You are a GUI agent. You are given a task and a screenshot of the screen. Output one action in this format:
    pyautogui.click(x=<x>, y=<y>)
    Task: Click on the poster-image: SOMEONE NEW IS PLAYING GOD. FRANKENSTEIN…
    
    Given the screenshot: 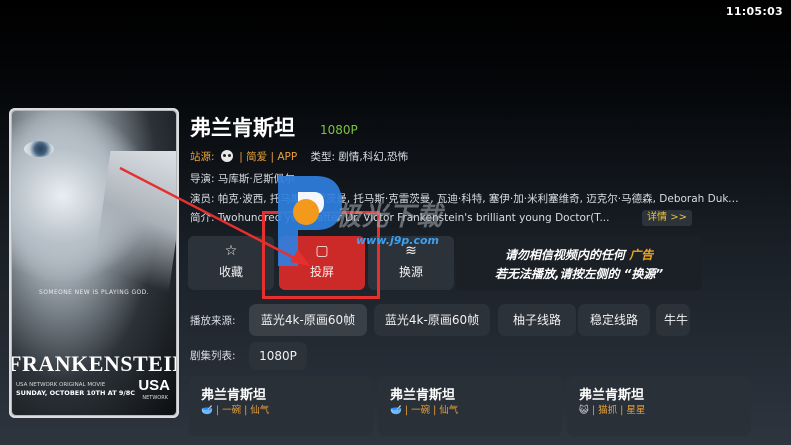 What is the action you would take?
    pyautogui.click(x=94, y=263)
    